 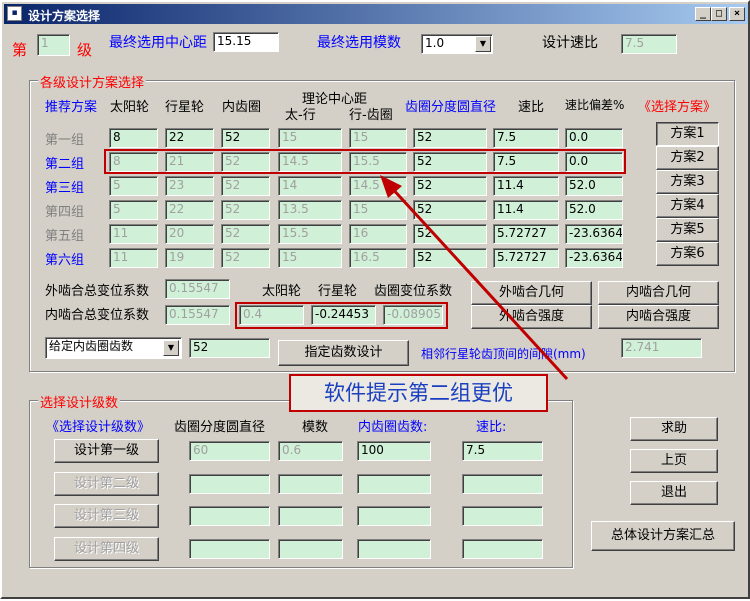 I want to click on plan-6-button: 方案6, so click(x=687, y=254).